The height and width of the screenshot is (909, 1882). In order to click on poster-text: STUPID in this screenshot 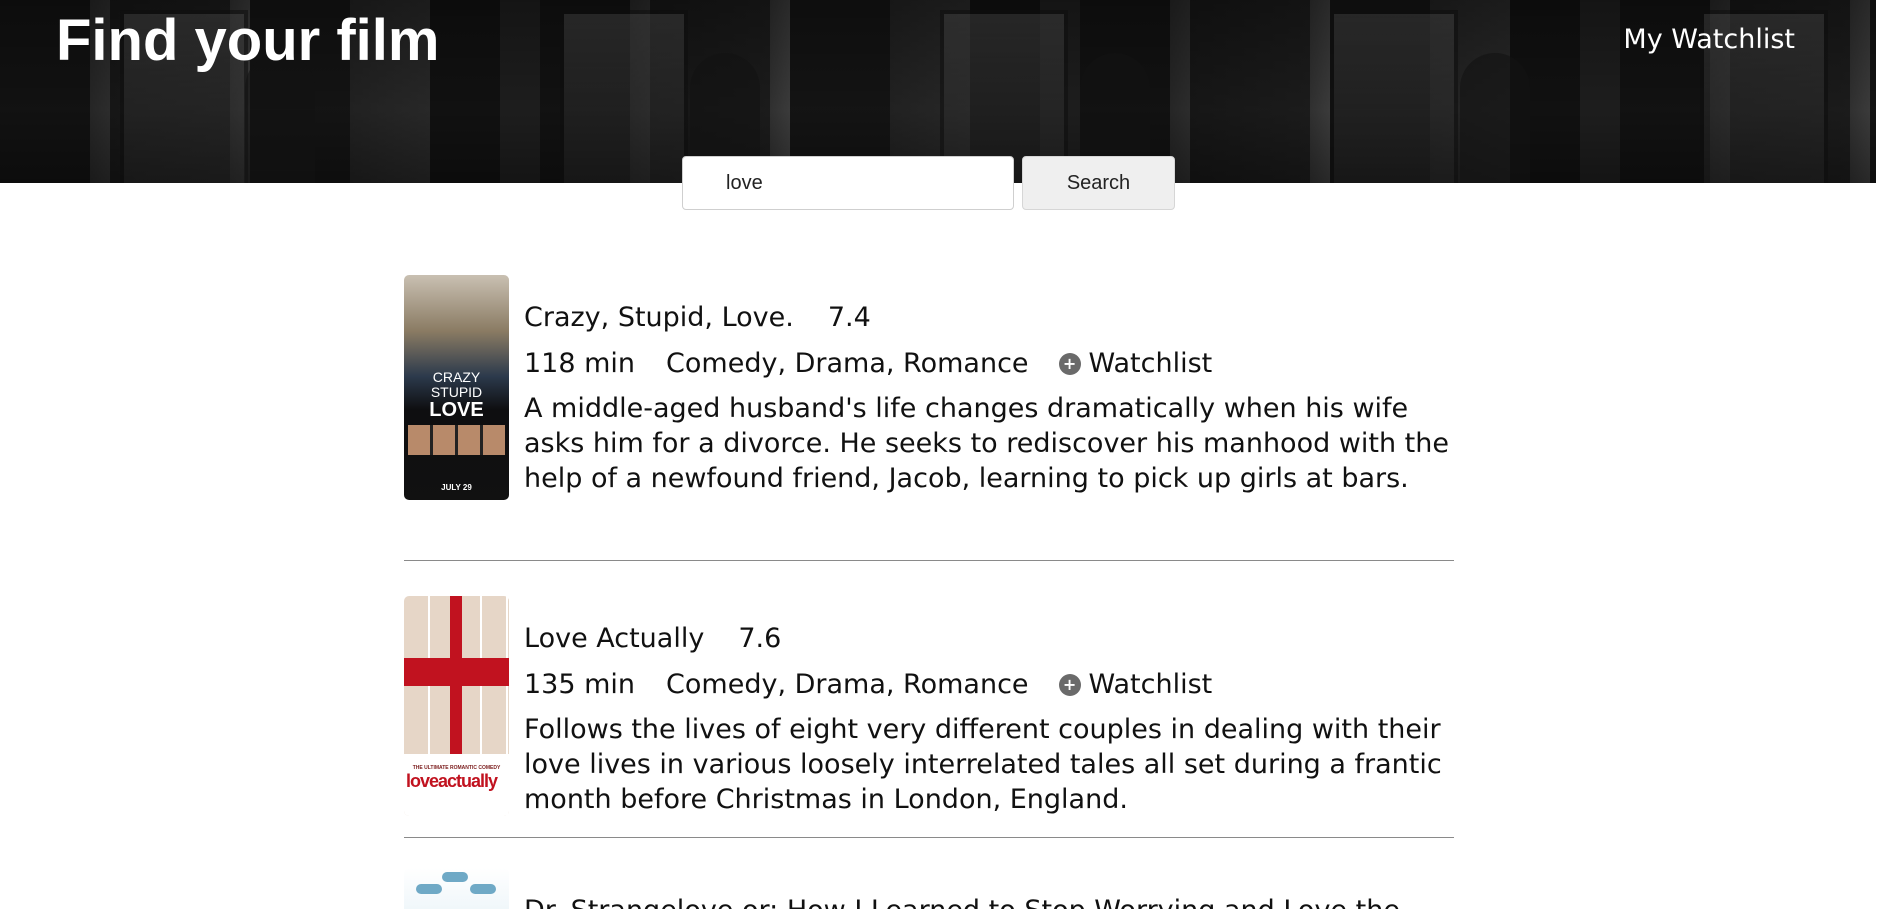, I will do `click(456, 392)`.